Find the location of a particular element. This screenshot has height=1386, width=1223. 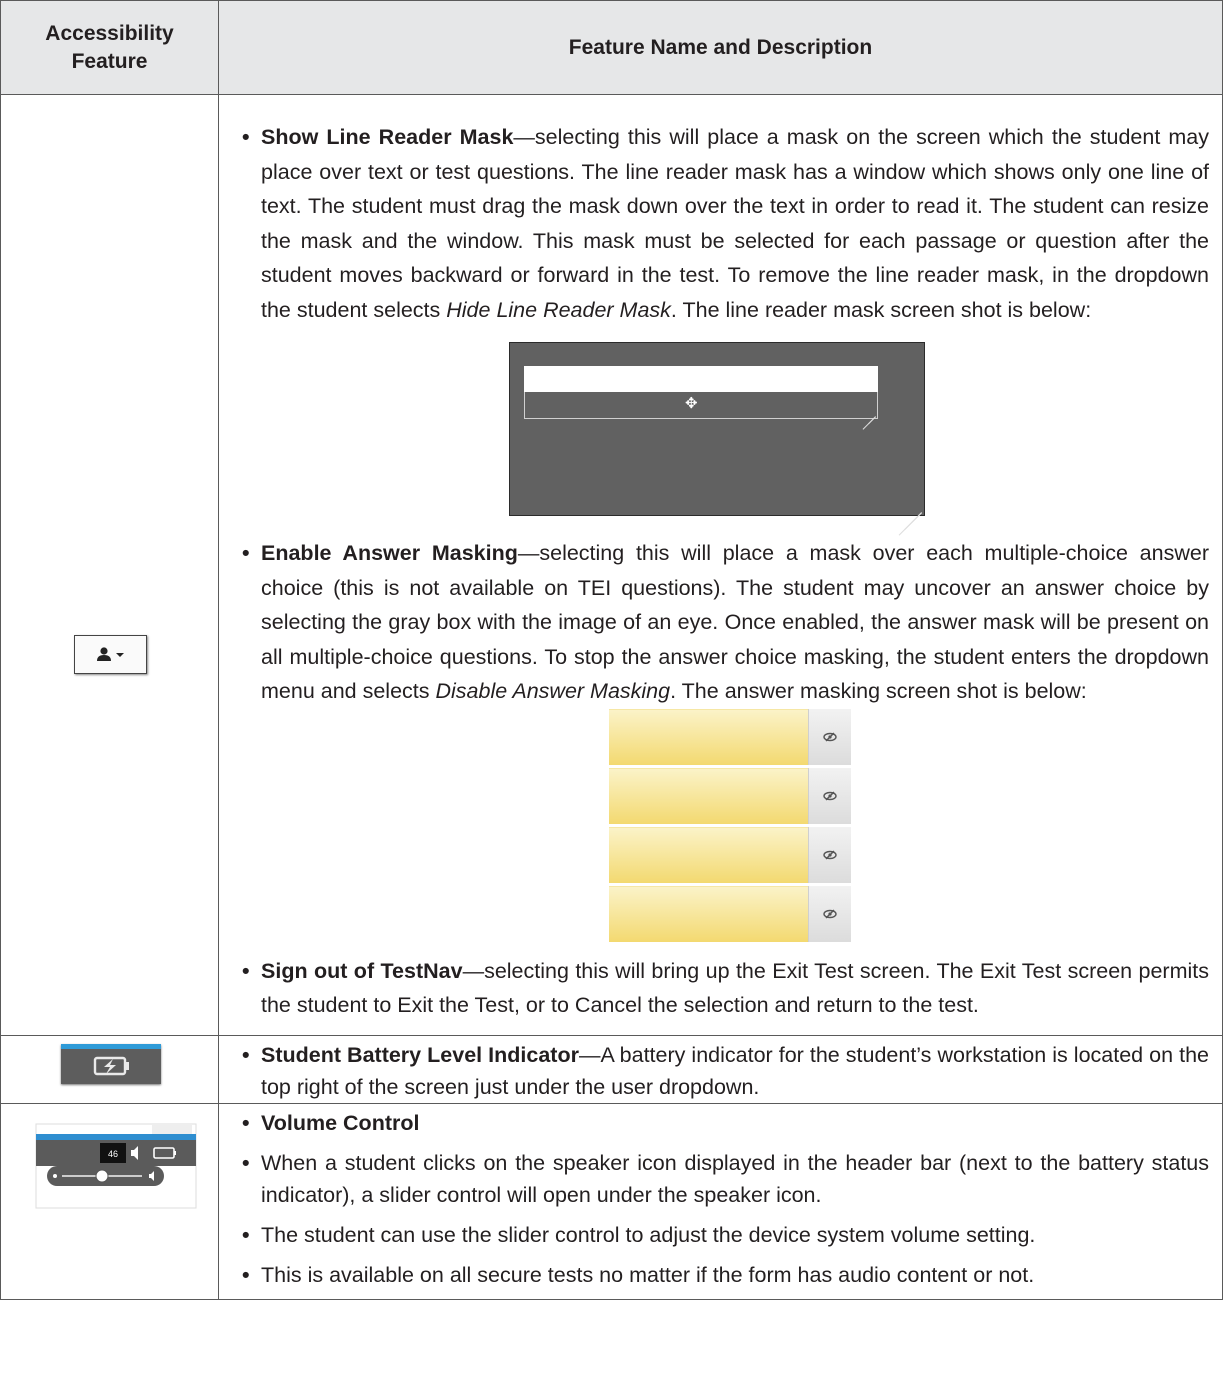

feature-icon-cell: 46 is located at coordinates (109, 1201).